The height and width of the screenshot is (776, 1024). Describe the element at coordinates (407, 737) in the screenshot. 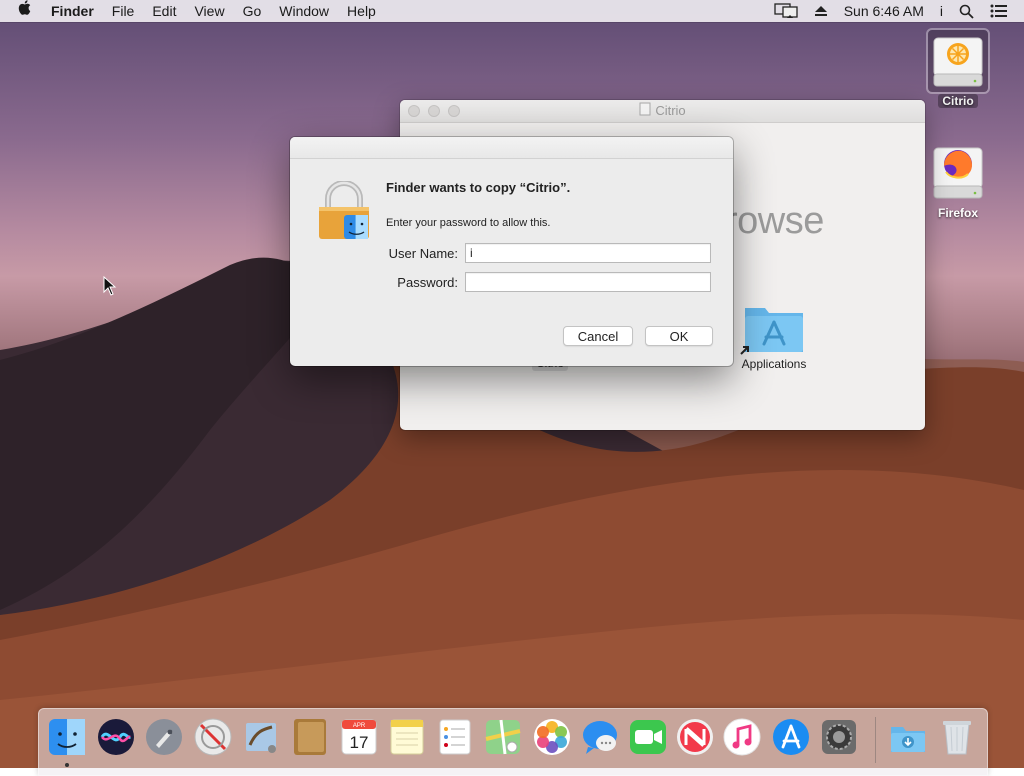

I see `dock-notes-icon` at that location.